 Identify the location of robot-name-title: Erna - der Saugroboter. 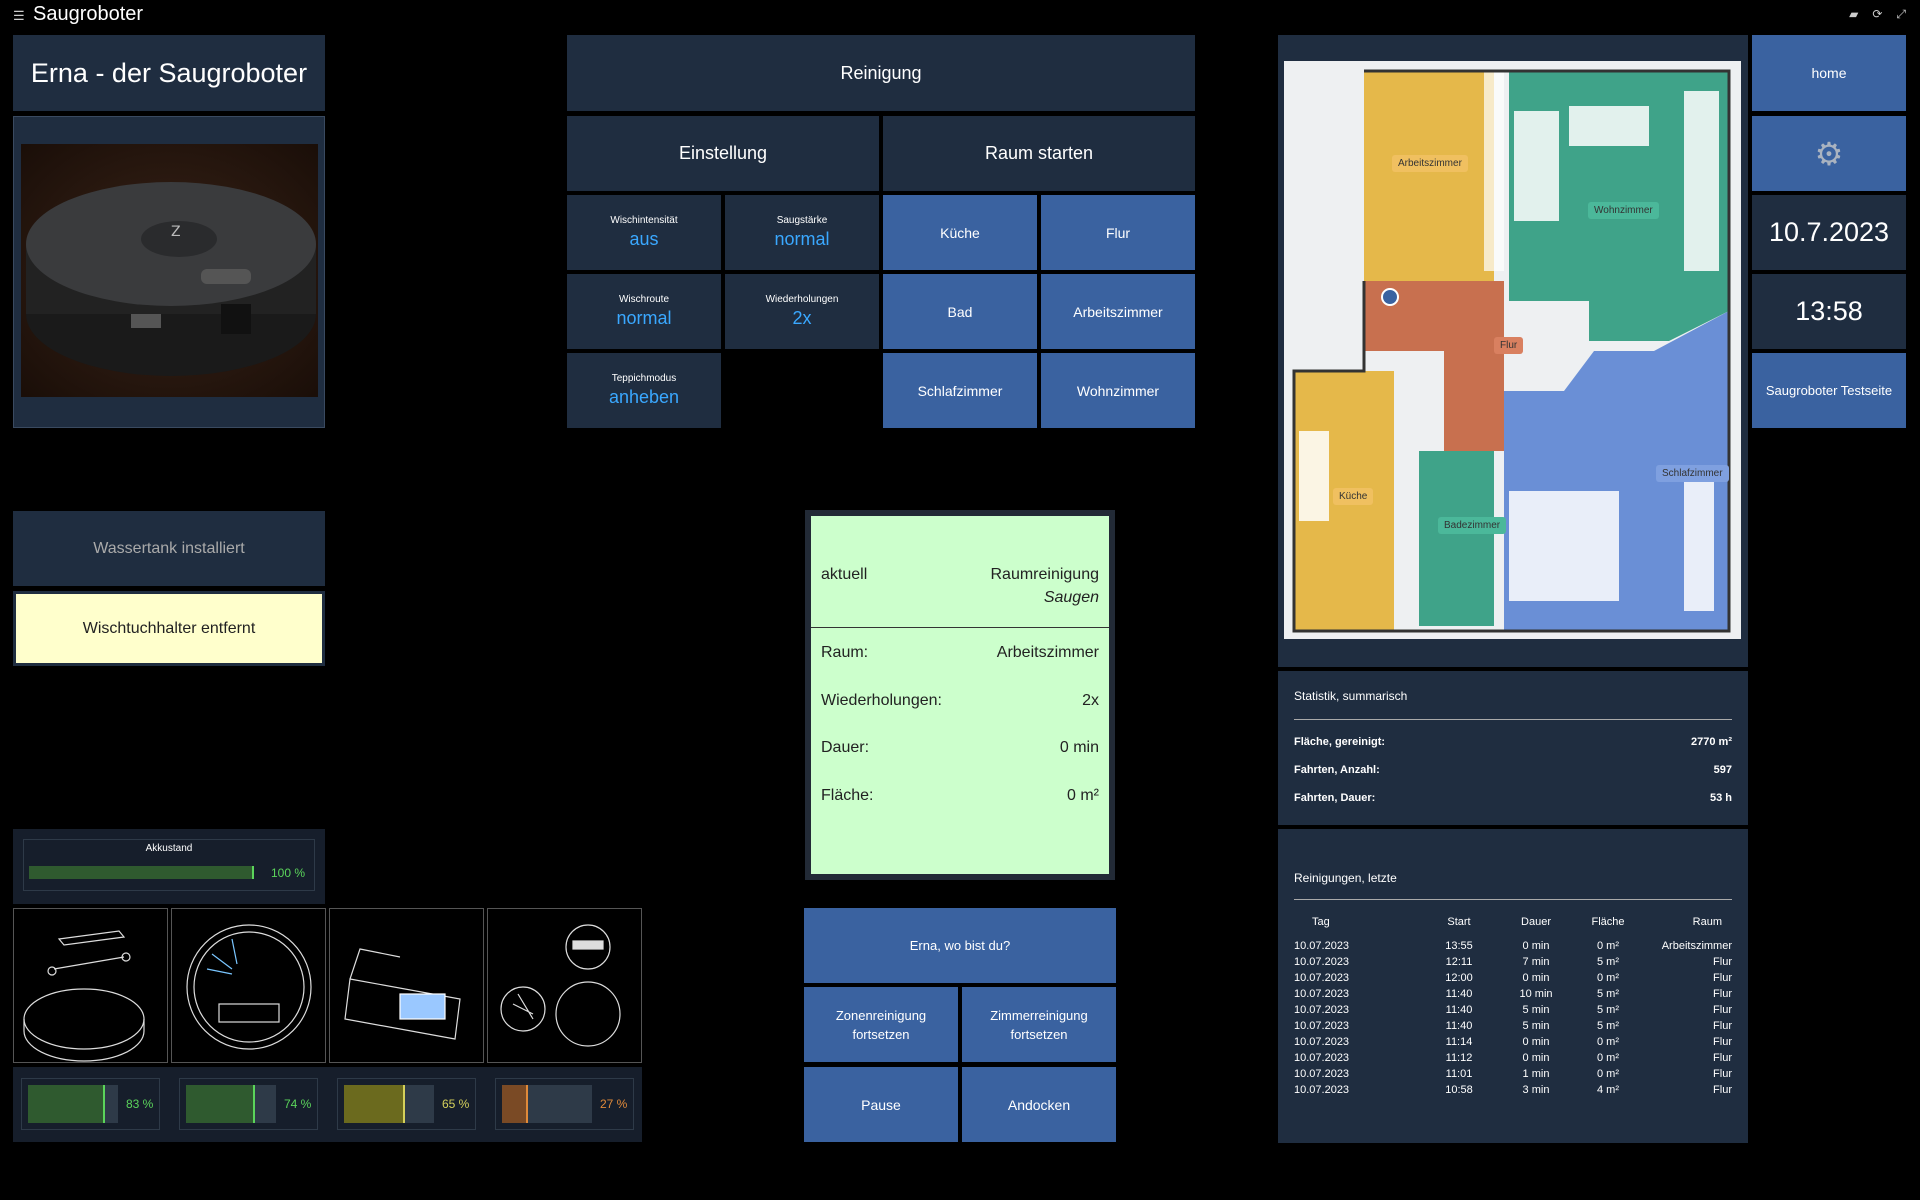
(169, 73).